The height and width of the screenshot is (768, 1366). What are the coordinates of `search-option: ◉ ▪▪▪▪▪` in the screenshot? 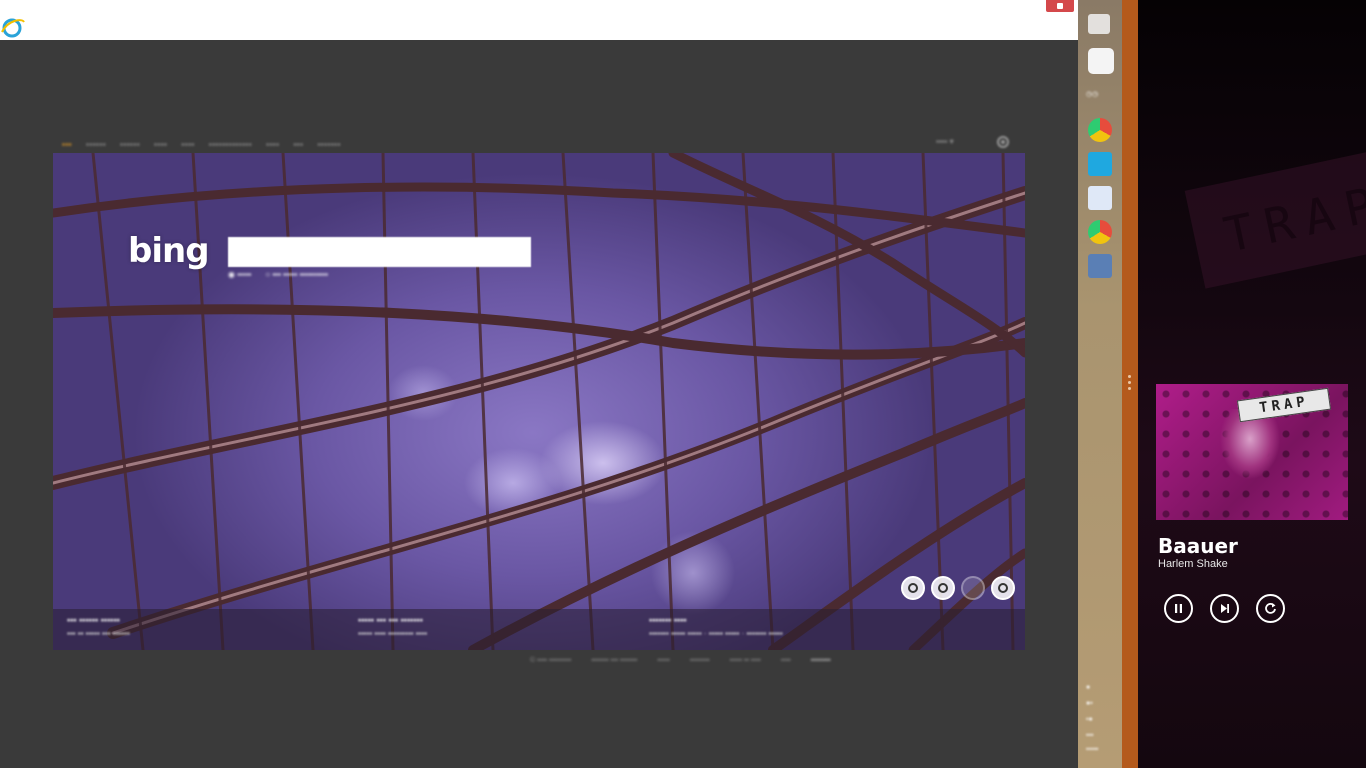 It's located at (239, 274).